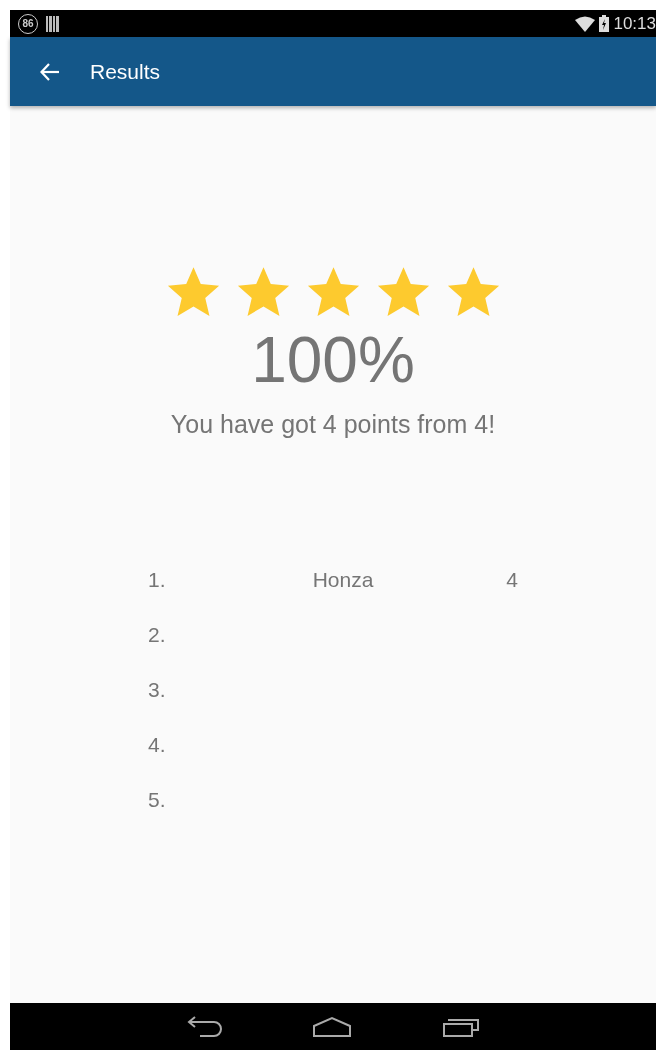 This screenshot has height=1050, width=656. I want to click on rank-number: 1., so click(157, 579).